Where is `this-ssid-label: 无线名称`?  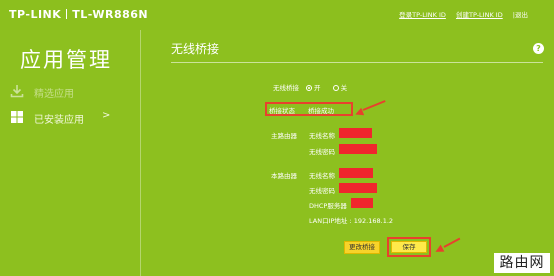
this-ssid-label: 无线名称 is located at coordinates (322, 176).